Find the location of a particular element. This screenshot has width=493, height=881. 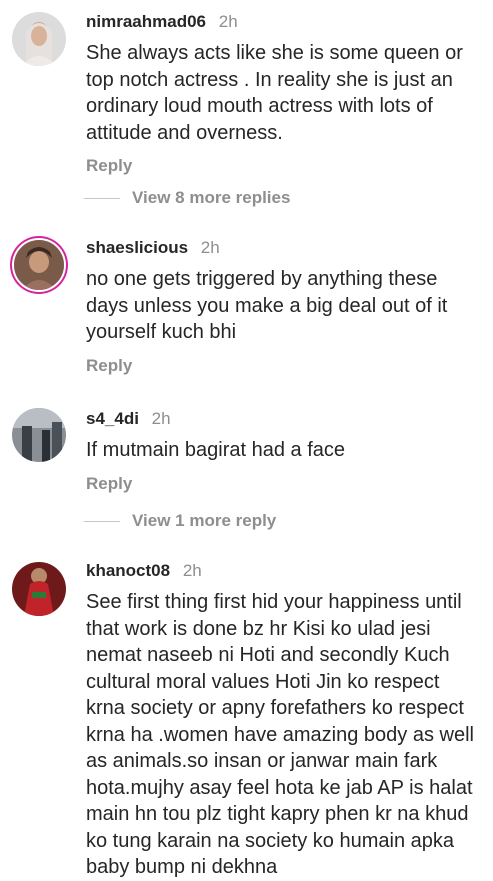

username: khanoct08 is located at coordinates (128, 570).